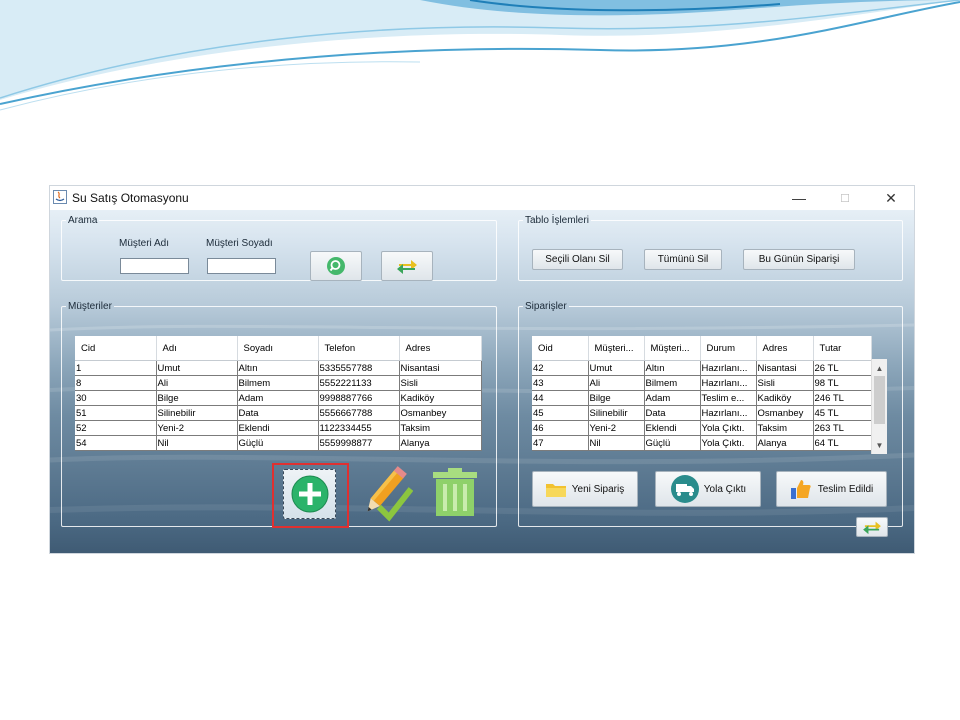 This screenshot has height=720, width=960. Describe the element at coordinates (116, 413) in the screenshot. I see `table-cell: 51` at that location.